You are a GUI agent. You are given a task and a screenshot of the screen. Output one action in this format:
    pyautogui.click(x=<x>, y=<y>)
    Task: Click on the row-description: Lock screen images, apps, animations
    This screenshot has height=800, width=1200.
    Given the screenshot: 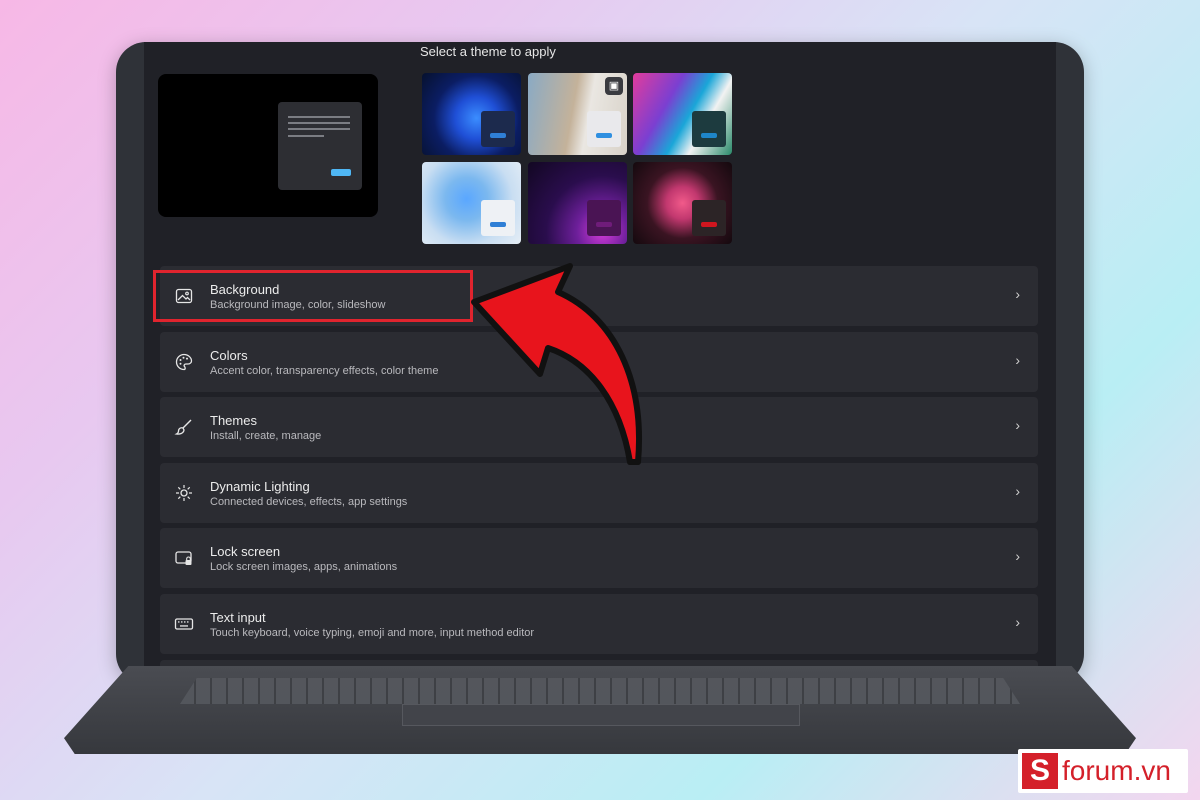 What is the action you would take?
    pyautogui.click(x=304, y=567)
    